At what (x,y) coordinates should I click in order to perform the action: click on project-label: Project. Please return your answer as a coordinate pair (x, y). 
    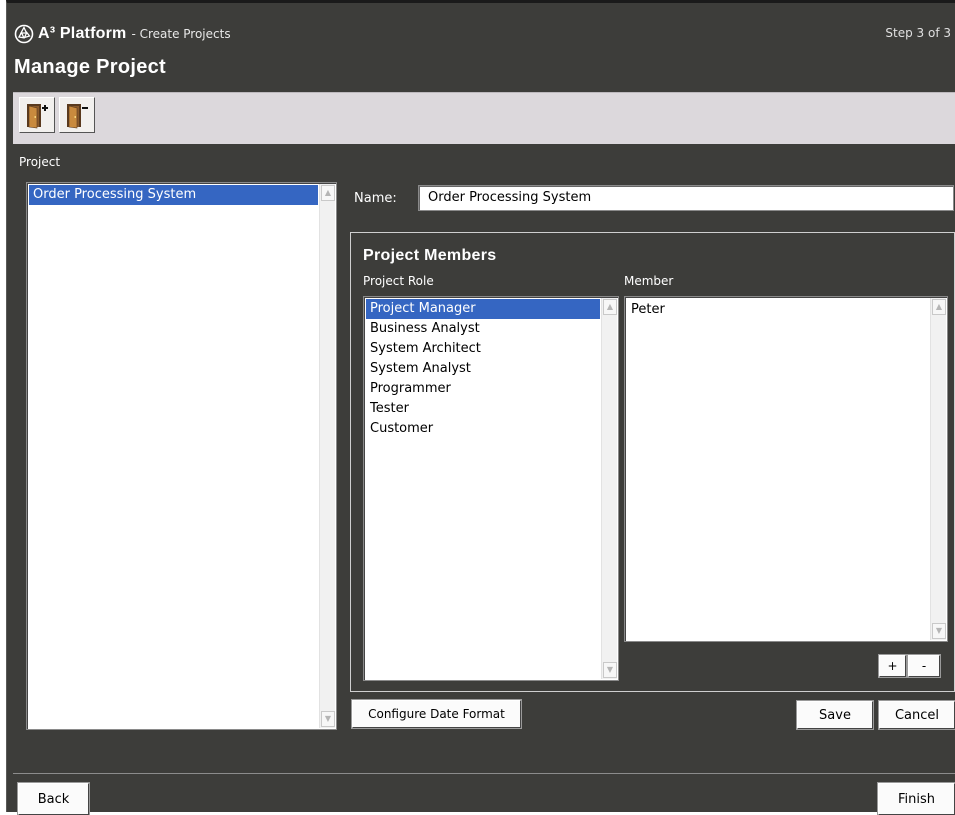
    Looking at the image, I should click on (40, 162).